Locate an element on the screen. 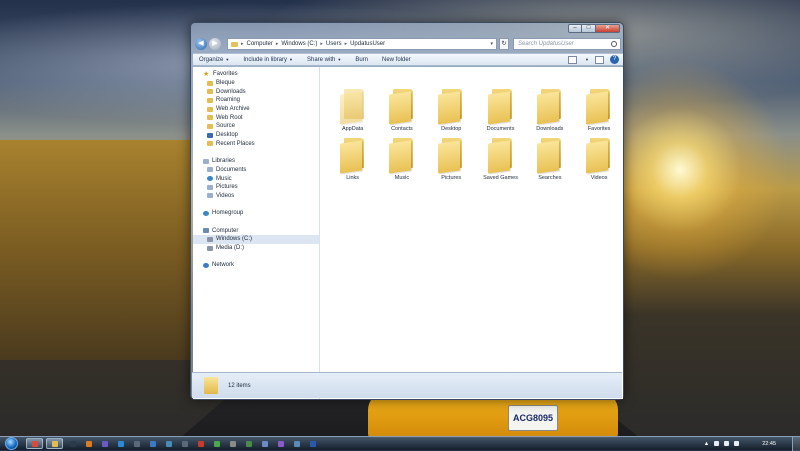  drive-icon is located at coordinates (210, 248).